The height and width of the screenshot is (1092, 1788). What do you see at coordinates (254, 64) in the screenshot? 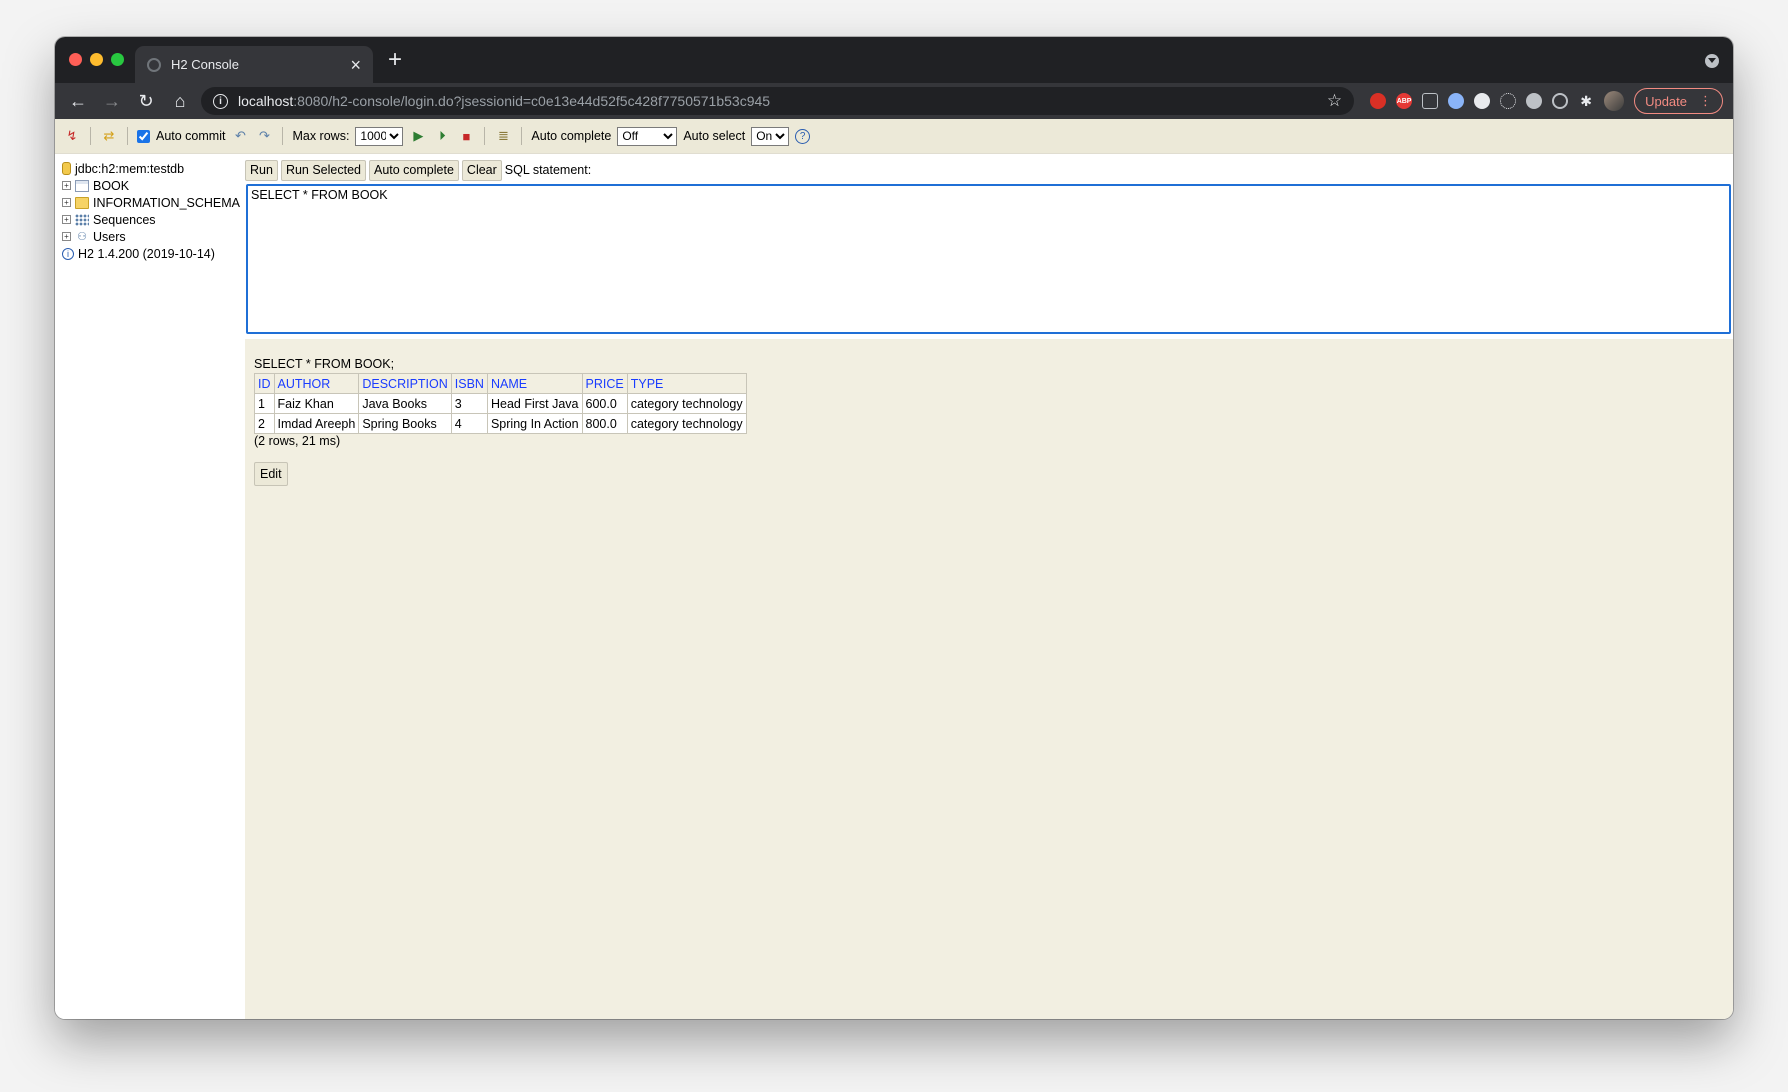
I see `tab-h2-console: H2 Console ×` at bounding box center [254, 64].